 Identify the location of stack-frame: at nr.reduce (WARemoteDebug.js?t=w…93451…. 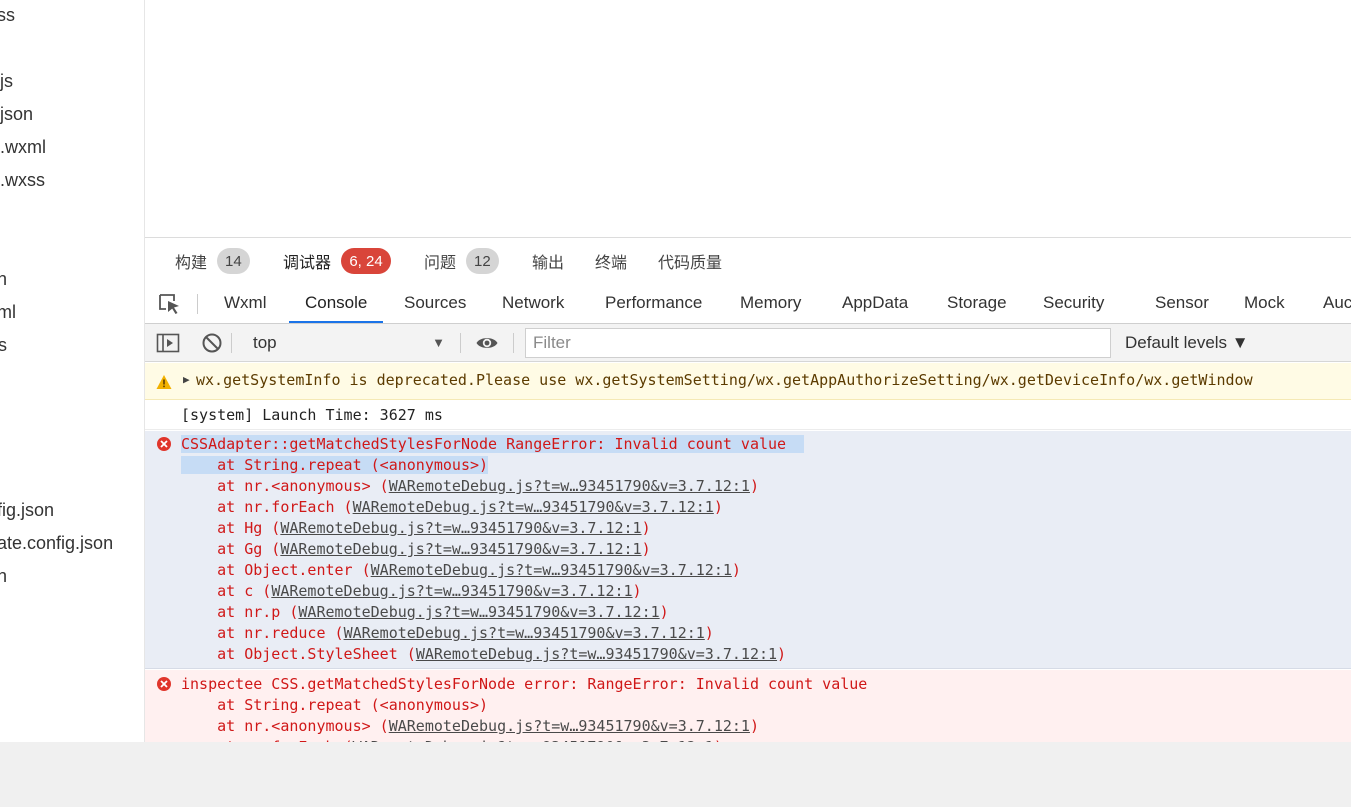
(447, 633).